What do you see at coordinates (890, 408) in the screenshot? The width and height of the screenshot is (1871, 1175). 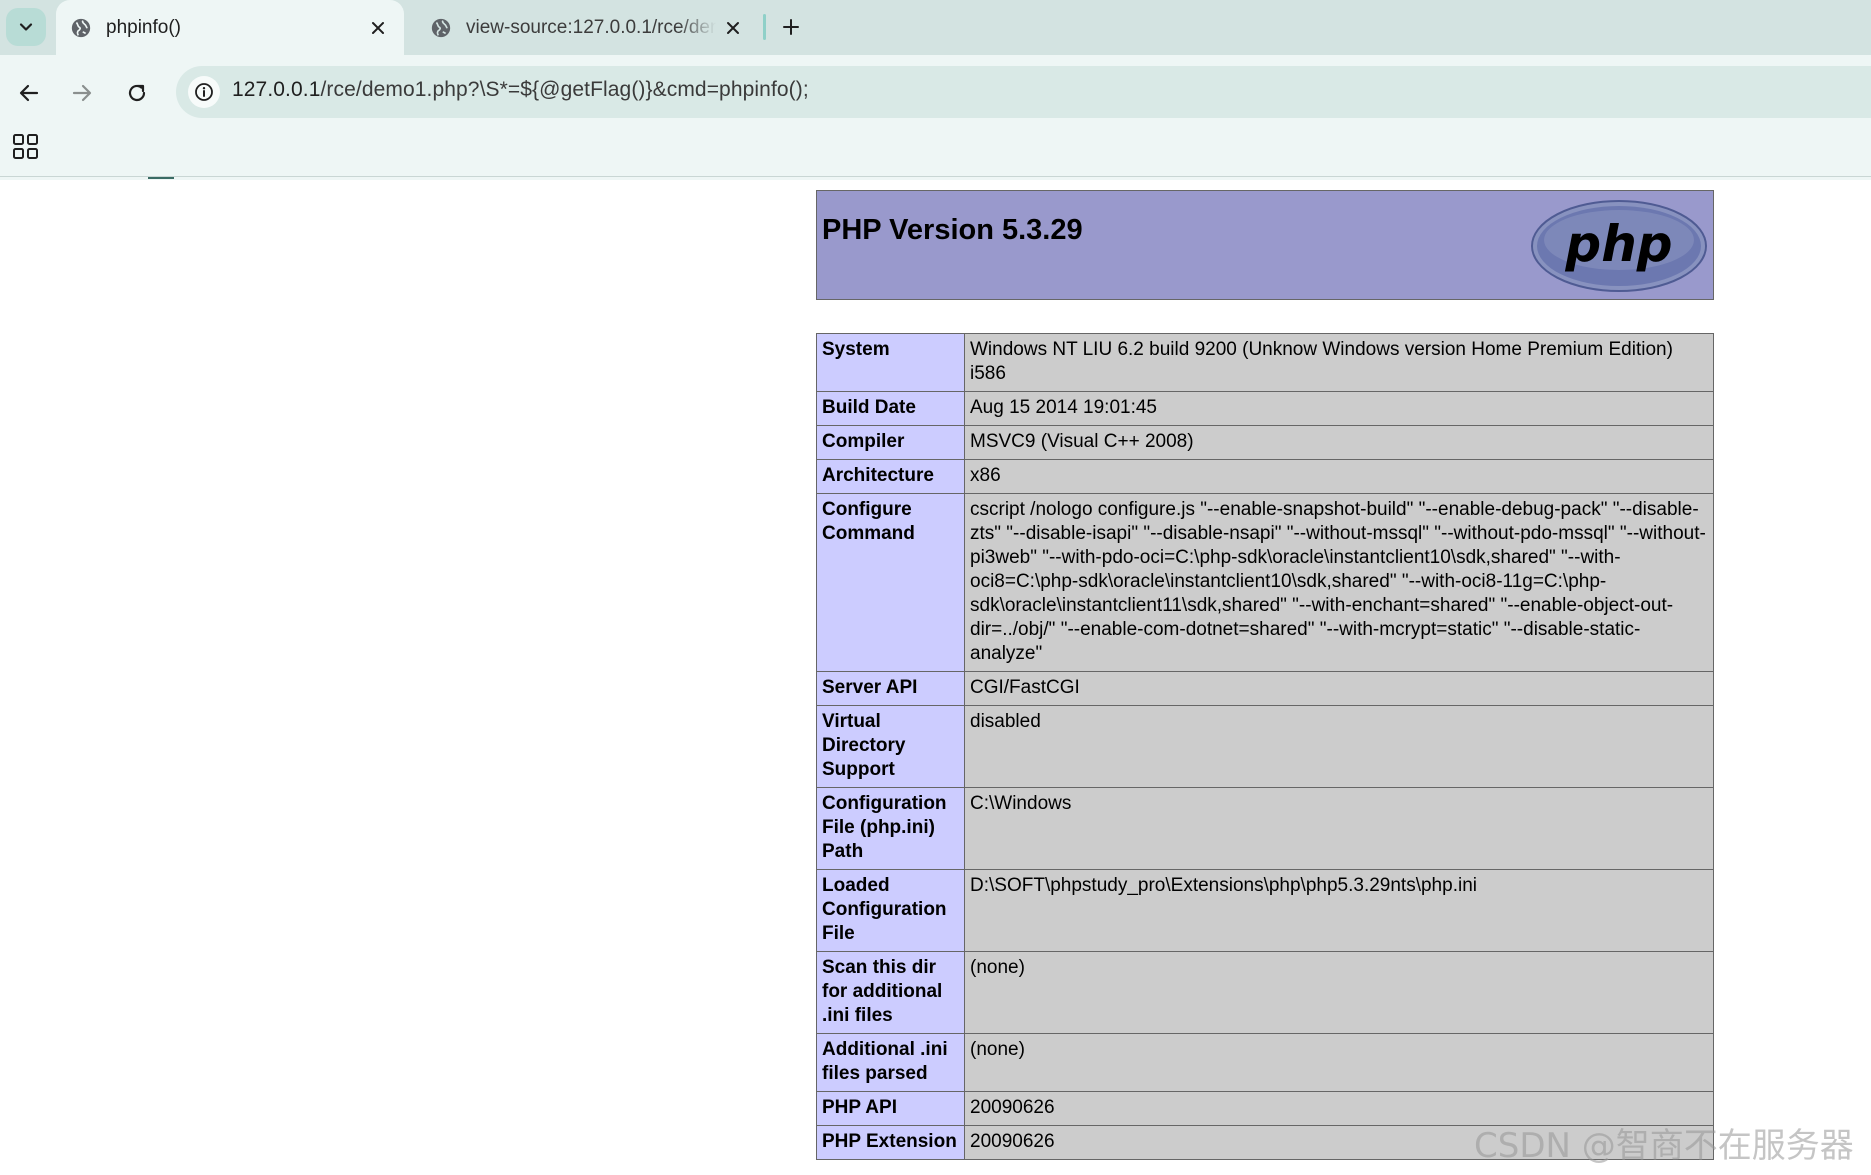 I see `info-key: Build Date` at bounding box center [890, 408].